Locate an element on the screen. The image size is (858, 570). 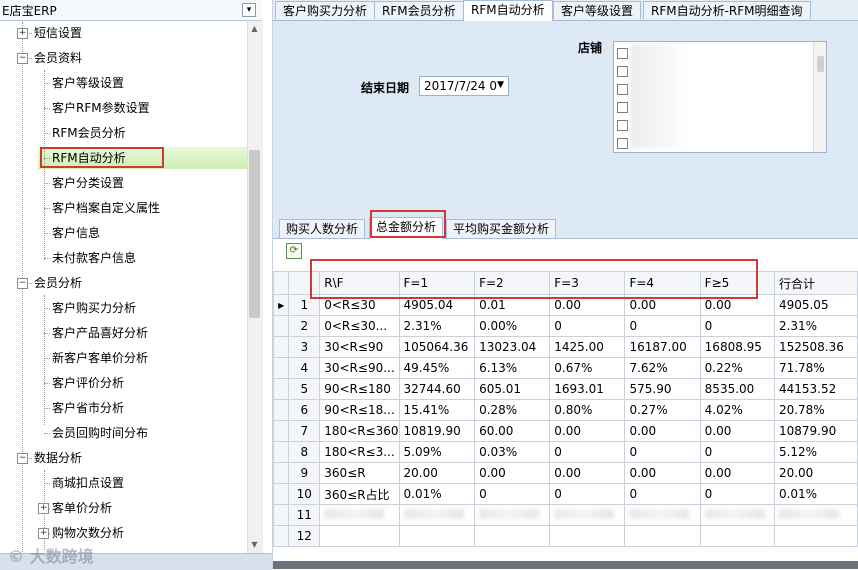
current-row-indicator-icon: ▶ is located at coordinates (281, 305).